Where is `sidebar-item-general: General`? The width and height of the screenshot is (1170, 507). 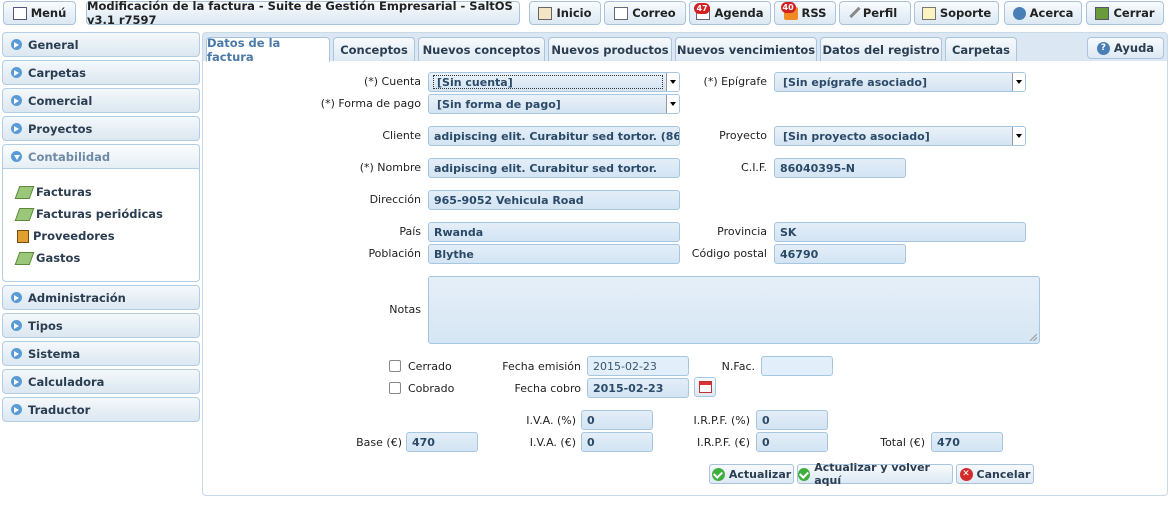
sidebar-item-general: General is located at coordinates (101, 44).